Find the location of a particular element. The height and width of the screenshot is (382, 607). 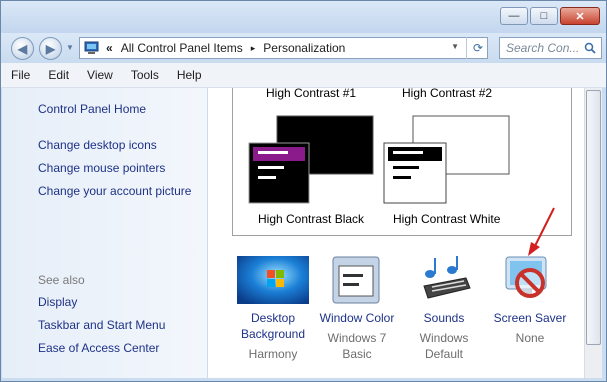

screen-saver-value: None is located at coordinates (530, 338).